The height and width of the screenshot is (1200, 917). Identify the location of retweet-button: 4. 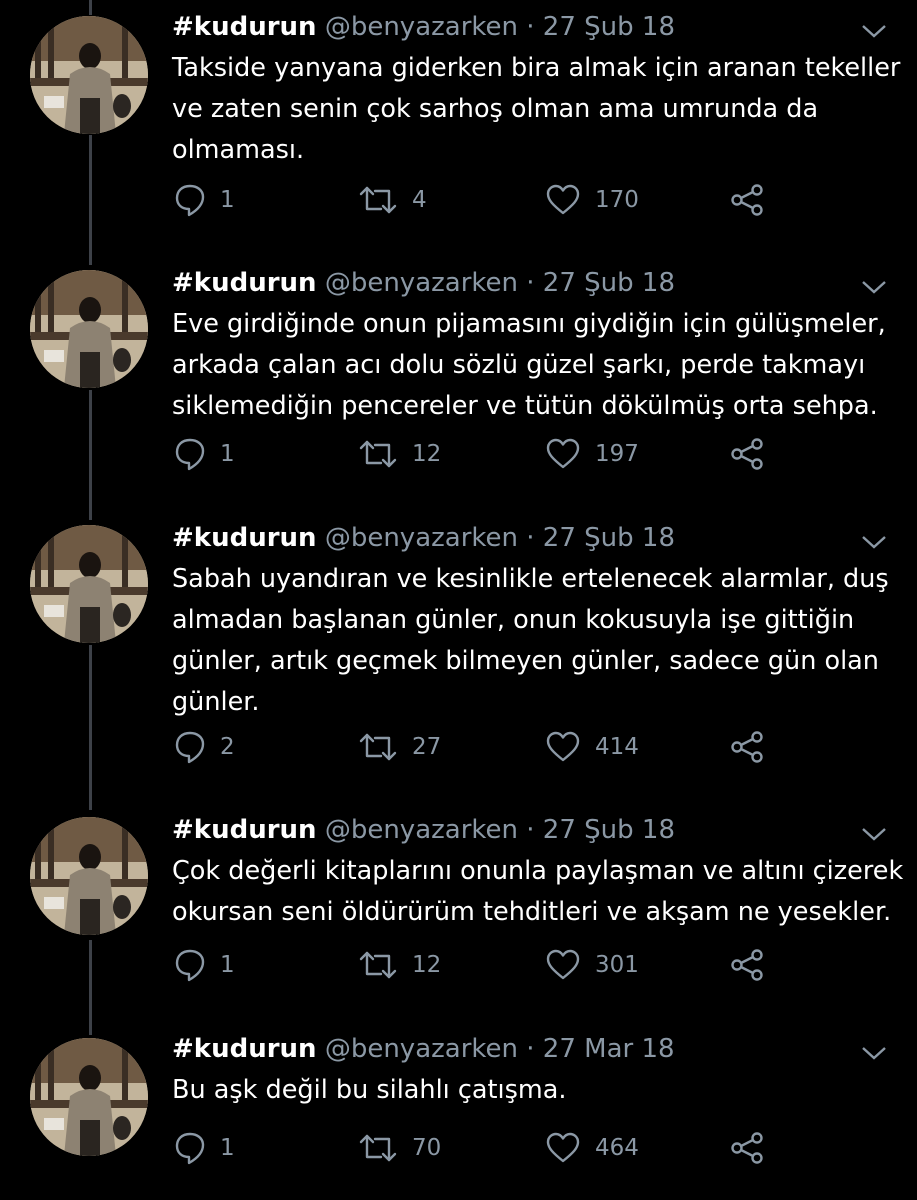
(392, 200).